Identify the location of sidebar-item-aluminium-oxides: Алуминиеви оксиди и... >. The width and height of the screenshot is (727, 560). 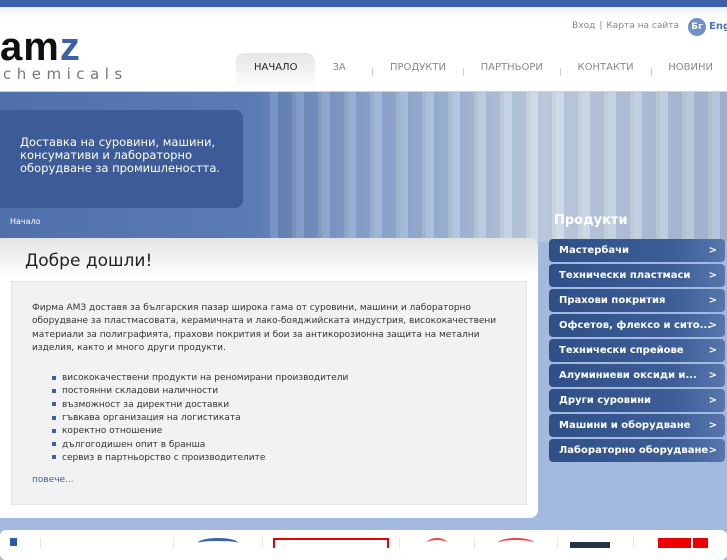
(637, 375).